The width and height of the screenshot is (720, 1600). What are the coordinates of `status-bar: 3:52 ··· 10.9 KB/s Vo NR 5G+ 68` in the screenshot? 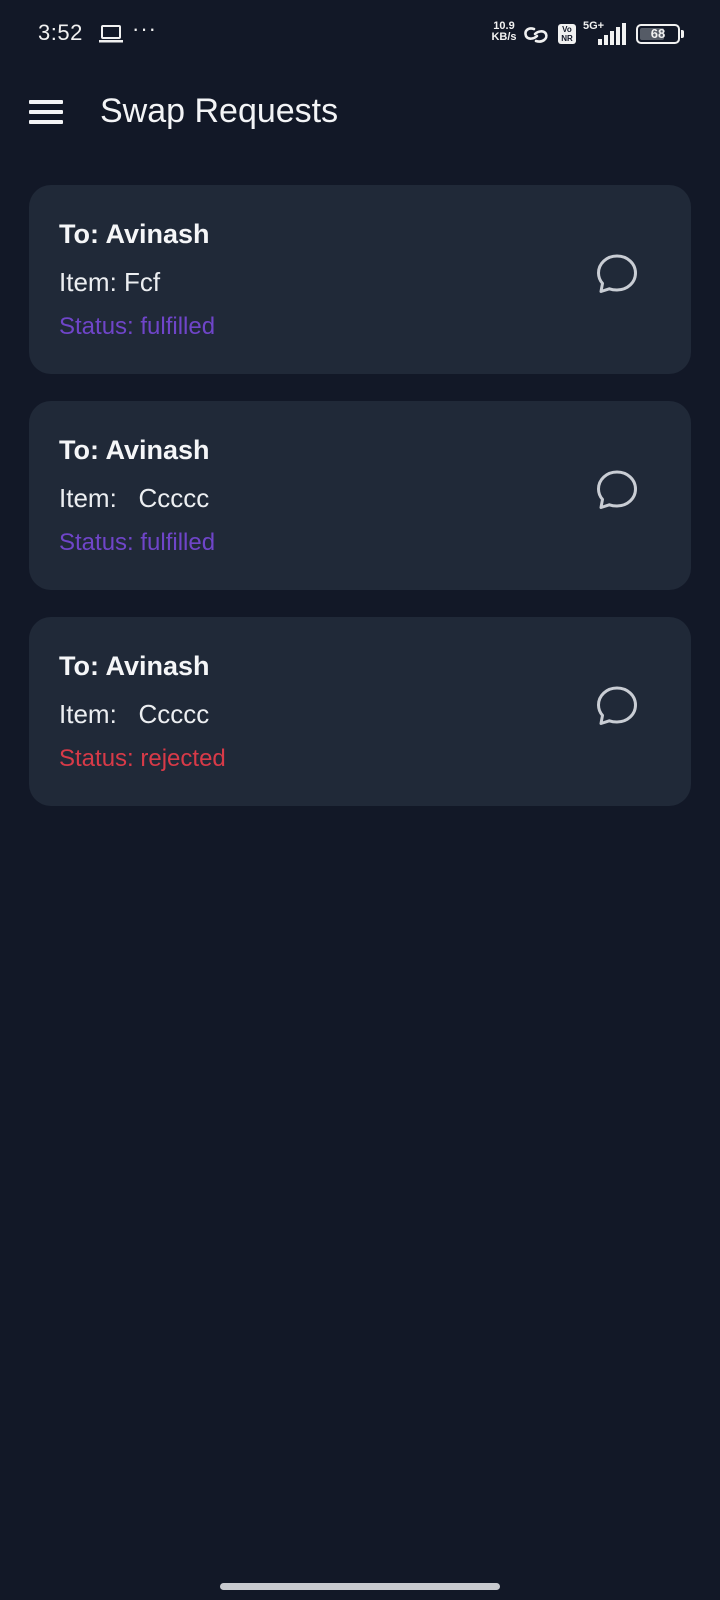 It's located at (360, 35).